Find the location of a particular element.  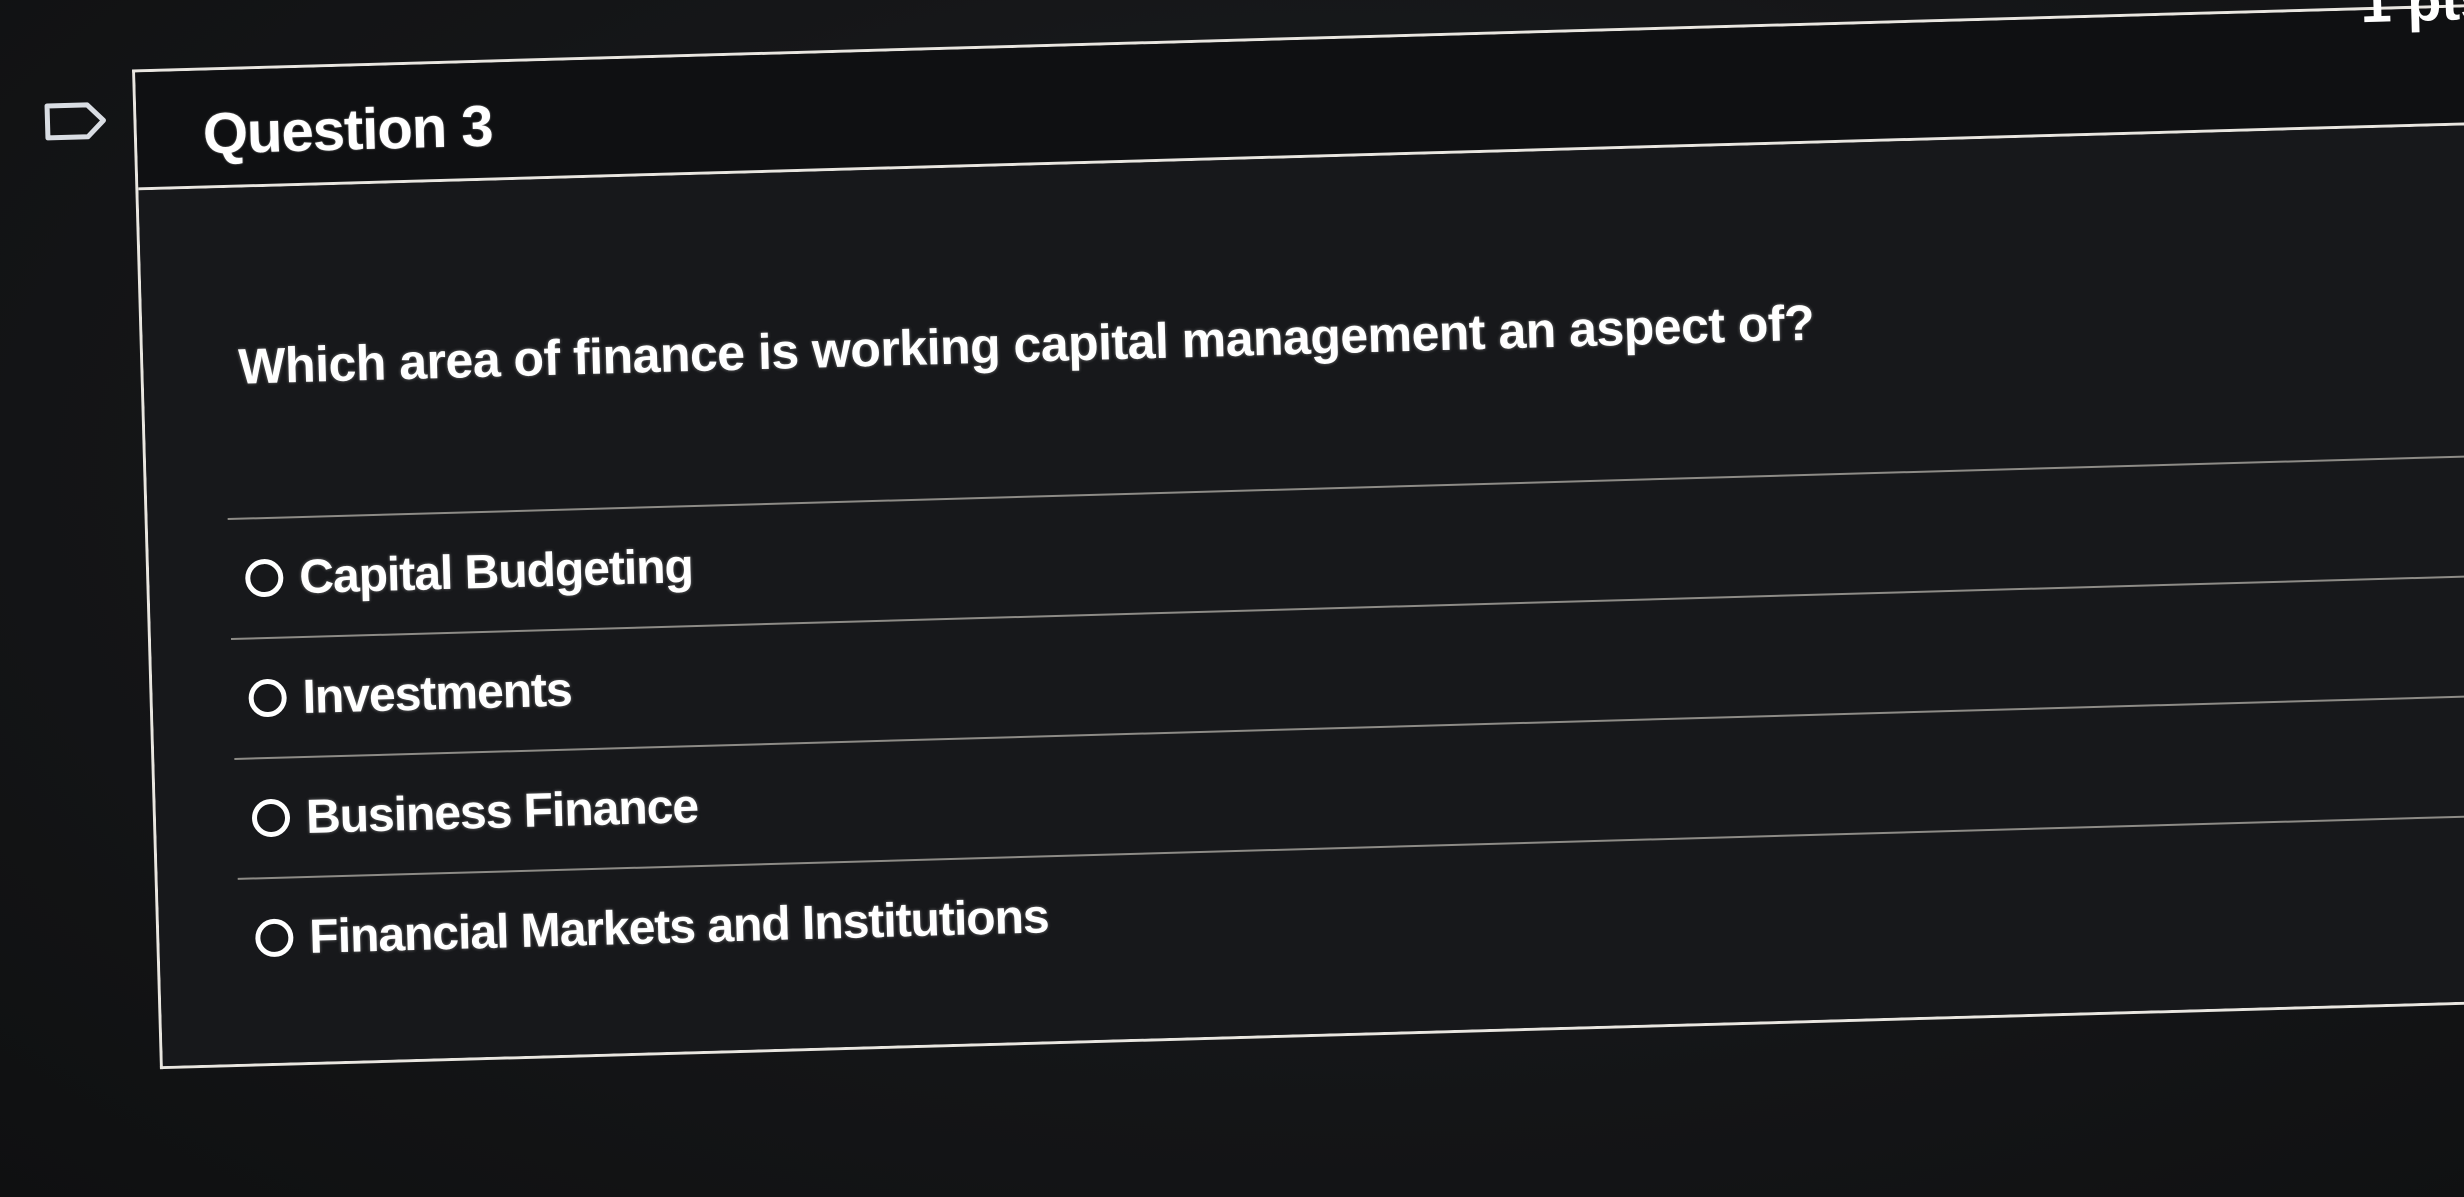

answer-label: Business Finance is located at coordinates (502, 812).